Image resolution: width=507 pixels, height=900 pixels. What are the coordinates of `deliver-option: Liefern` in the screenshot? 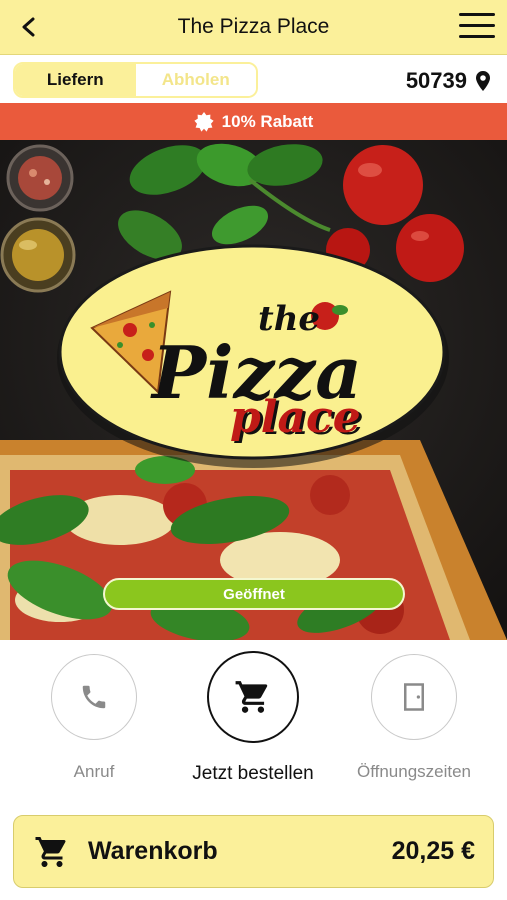 It's located at (75, 80).